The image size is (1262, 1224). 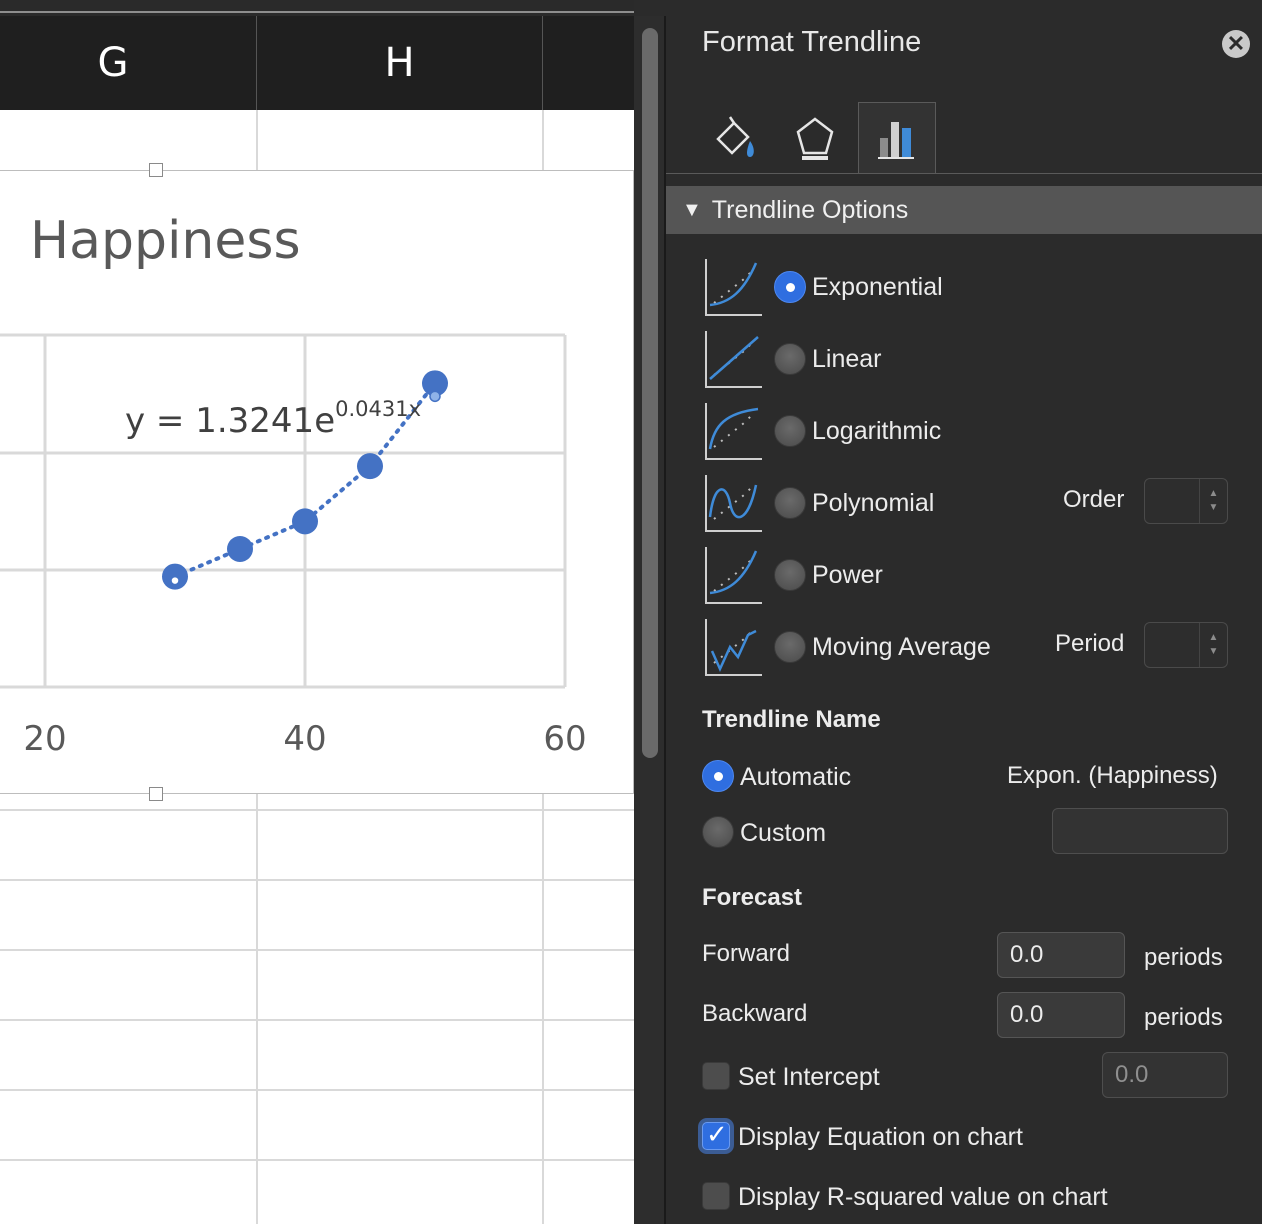 I want to click on order-stepper: ▲ ▼, so click(x=1186, y=501).